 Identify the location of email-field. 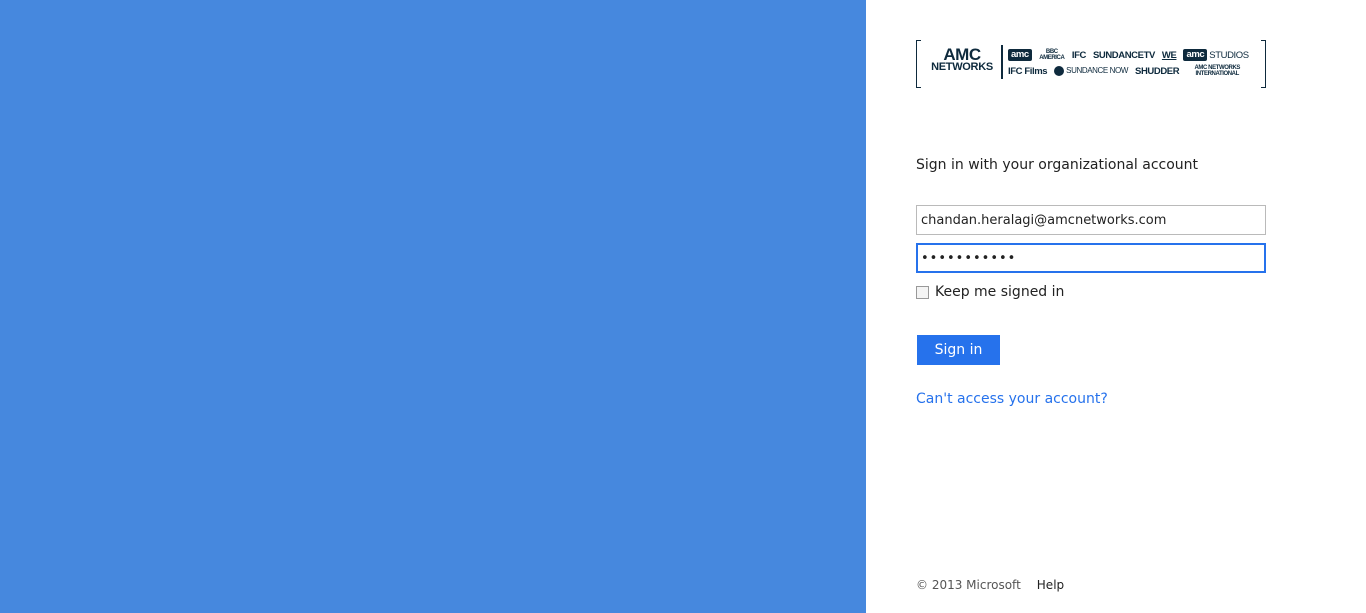
(1091, 220).